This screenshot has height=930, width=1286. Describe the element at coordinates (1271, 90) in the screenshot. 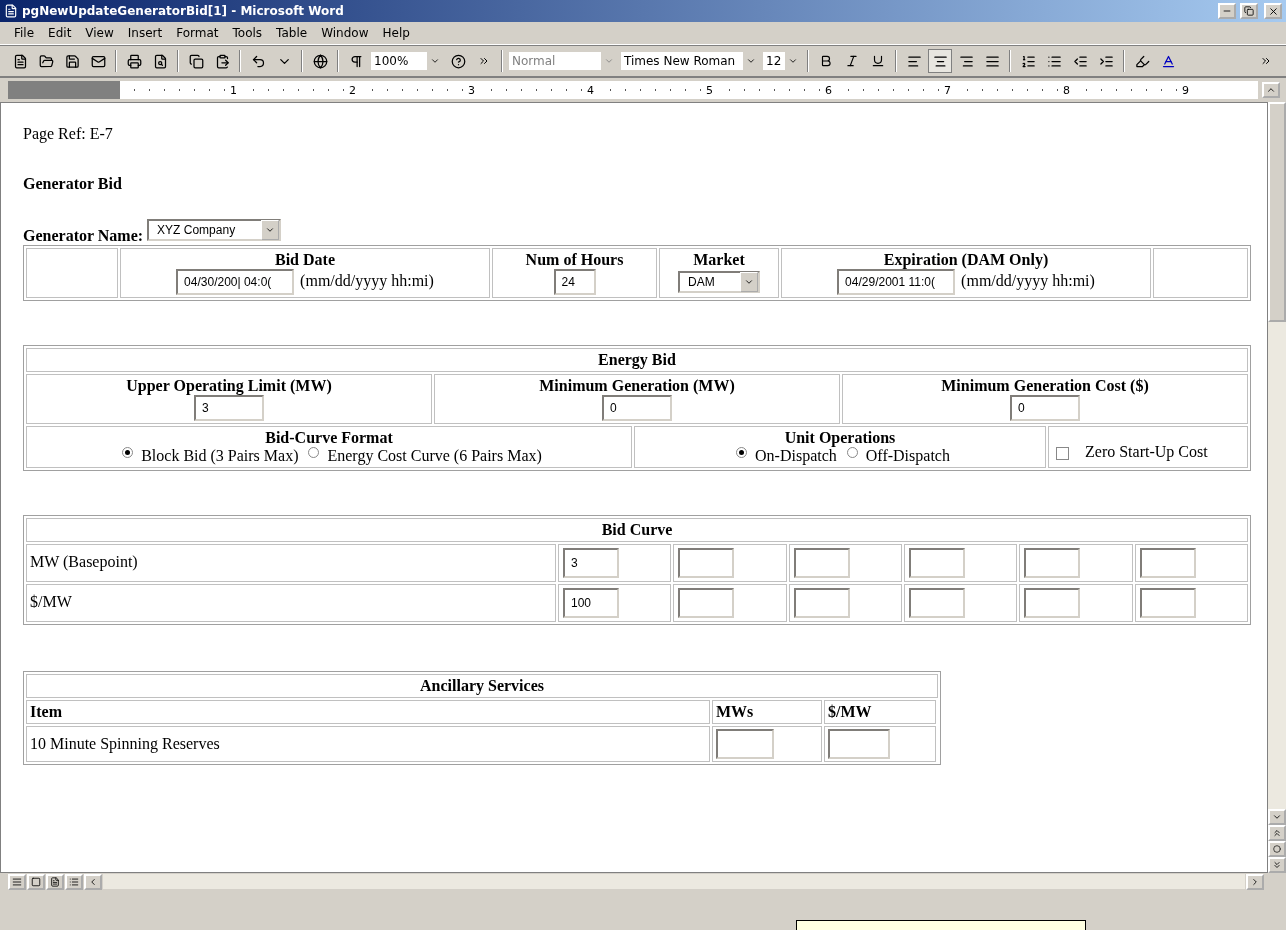

I see `scroll-up-button` at that location.